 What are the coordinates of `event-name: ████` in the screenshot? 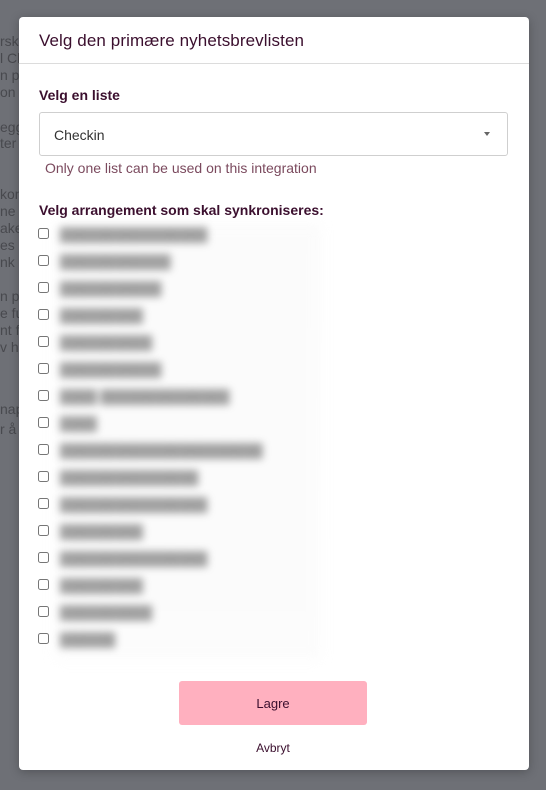 It's located at (78, 423).